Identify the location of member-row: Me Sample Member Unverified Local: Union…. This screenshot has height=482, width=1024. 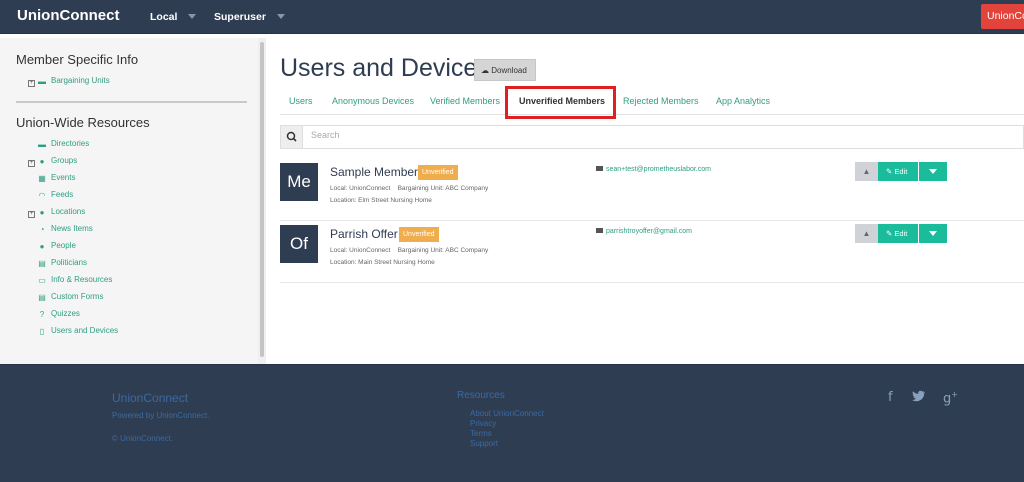
(652, 190).